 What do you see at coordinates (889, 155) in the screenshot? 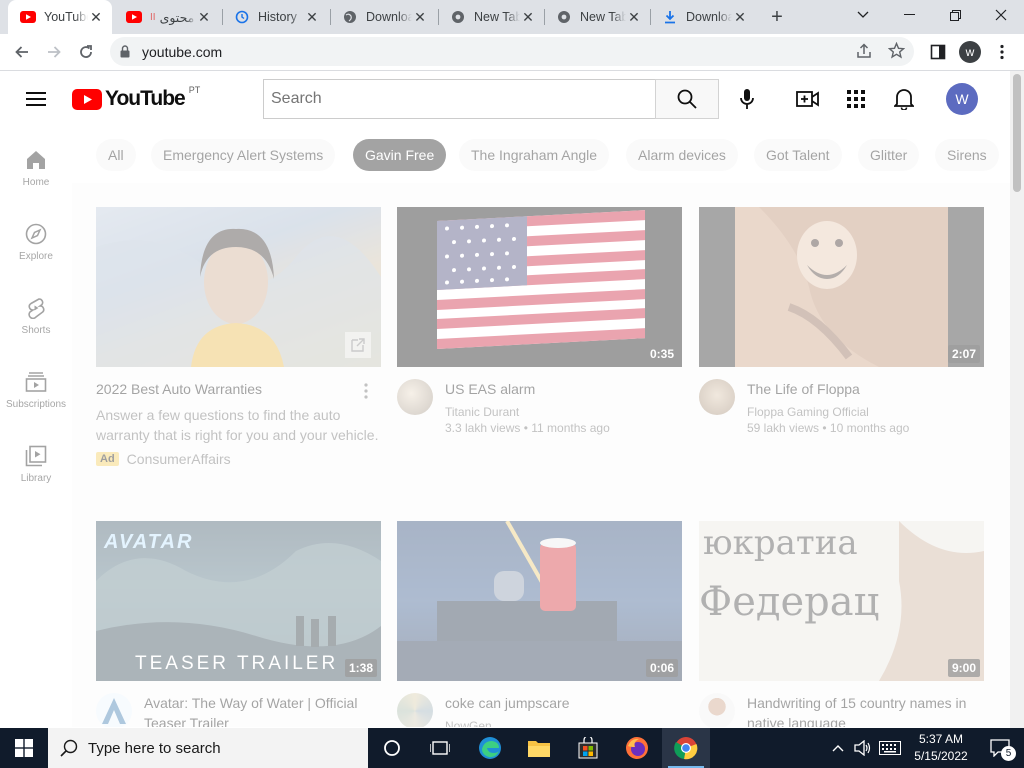
I see `chip-glitter: Glitter` at bounding box center [889, 155].